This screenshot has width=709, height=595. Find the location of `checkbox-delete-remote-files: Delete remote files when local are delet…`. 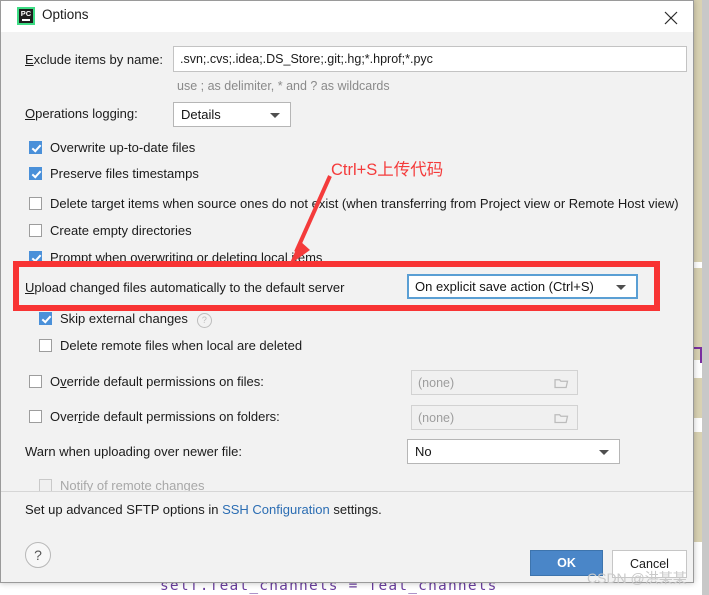

checkbox-delete-remote-files: Delete remote files when local are delet… is located at coordinates (170, 345).